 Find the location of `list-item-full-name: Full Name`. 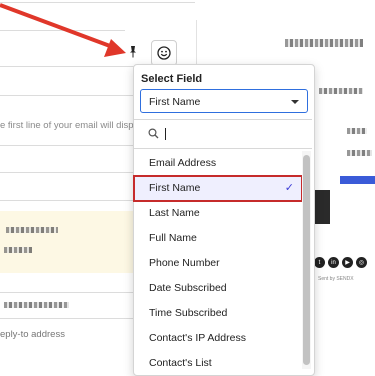

list-item-full-name: Full Name is located at coordinates (218, 238).